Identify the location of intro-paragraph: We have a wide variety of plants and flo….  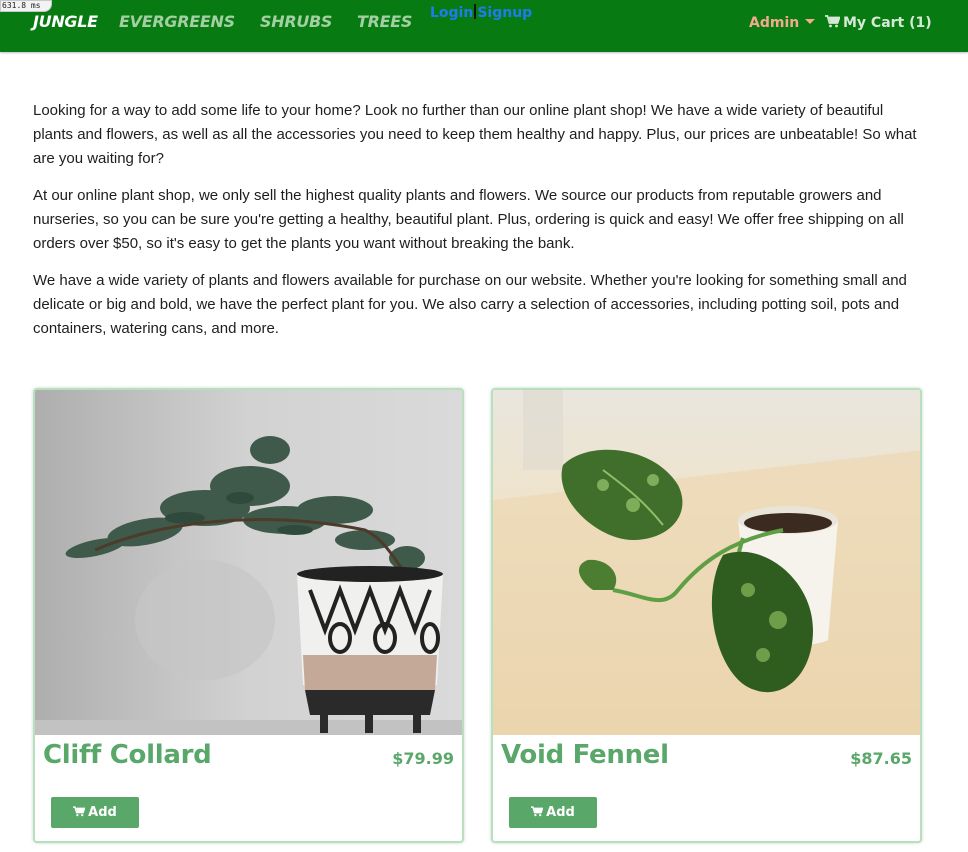
(470, 304).